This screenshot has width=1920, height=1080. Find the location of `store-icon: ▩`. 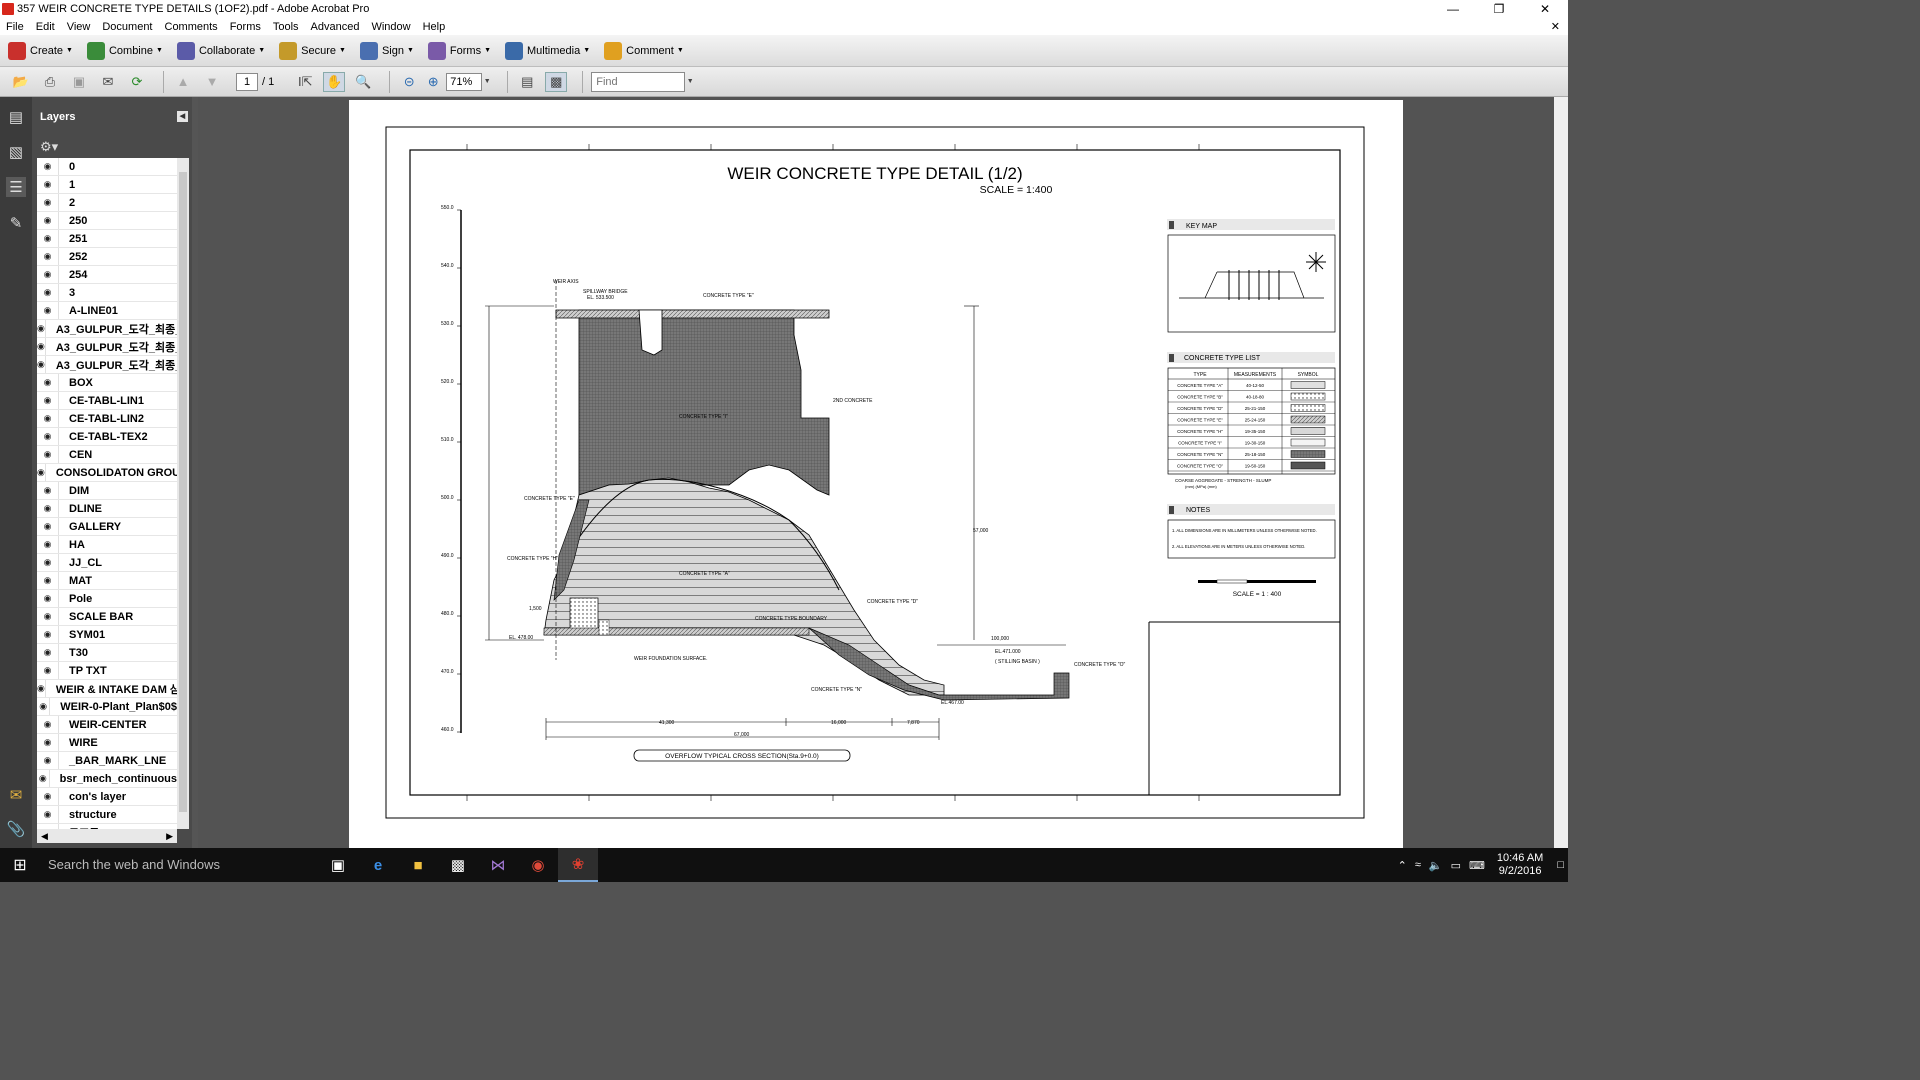

store-icon: ▩ is located at coordinates (458, 865).